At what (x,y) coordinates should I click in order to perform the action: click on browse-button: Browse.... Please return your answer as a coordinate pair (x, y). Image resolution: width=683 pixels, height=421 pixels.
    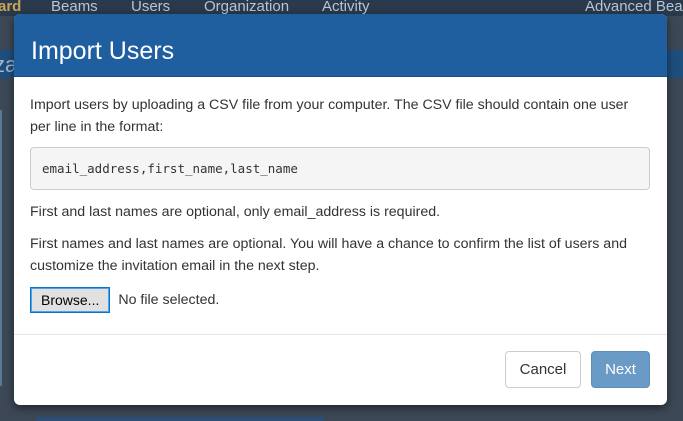
    Looking at the image, I should click on (70, 299).